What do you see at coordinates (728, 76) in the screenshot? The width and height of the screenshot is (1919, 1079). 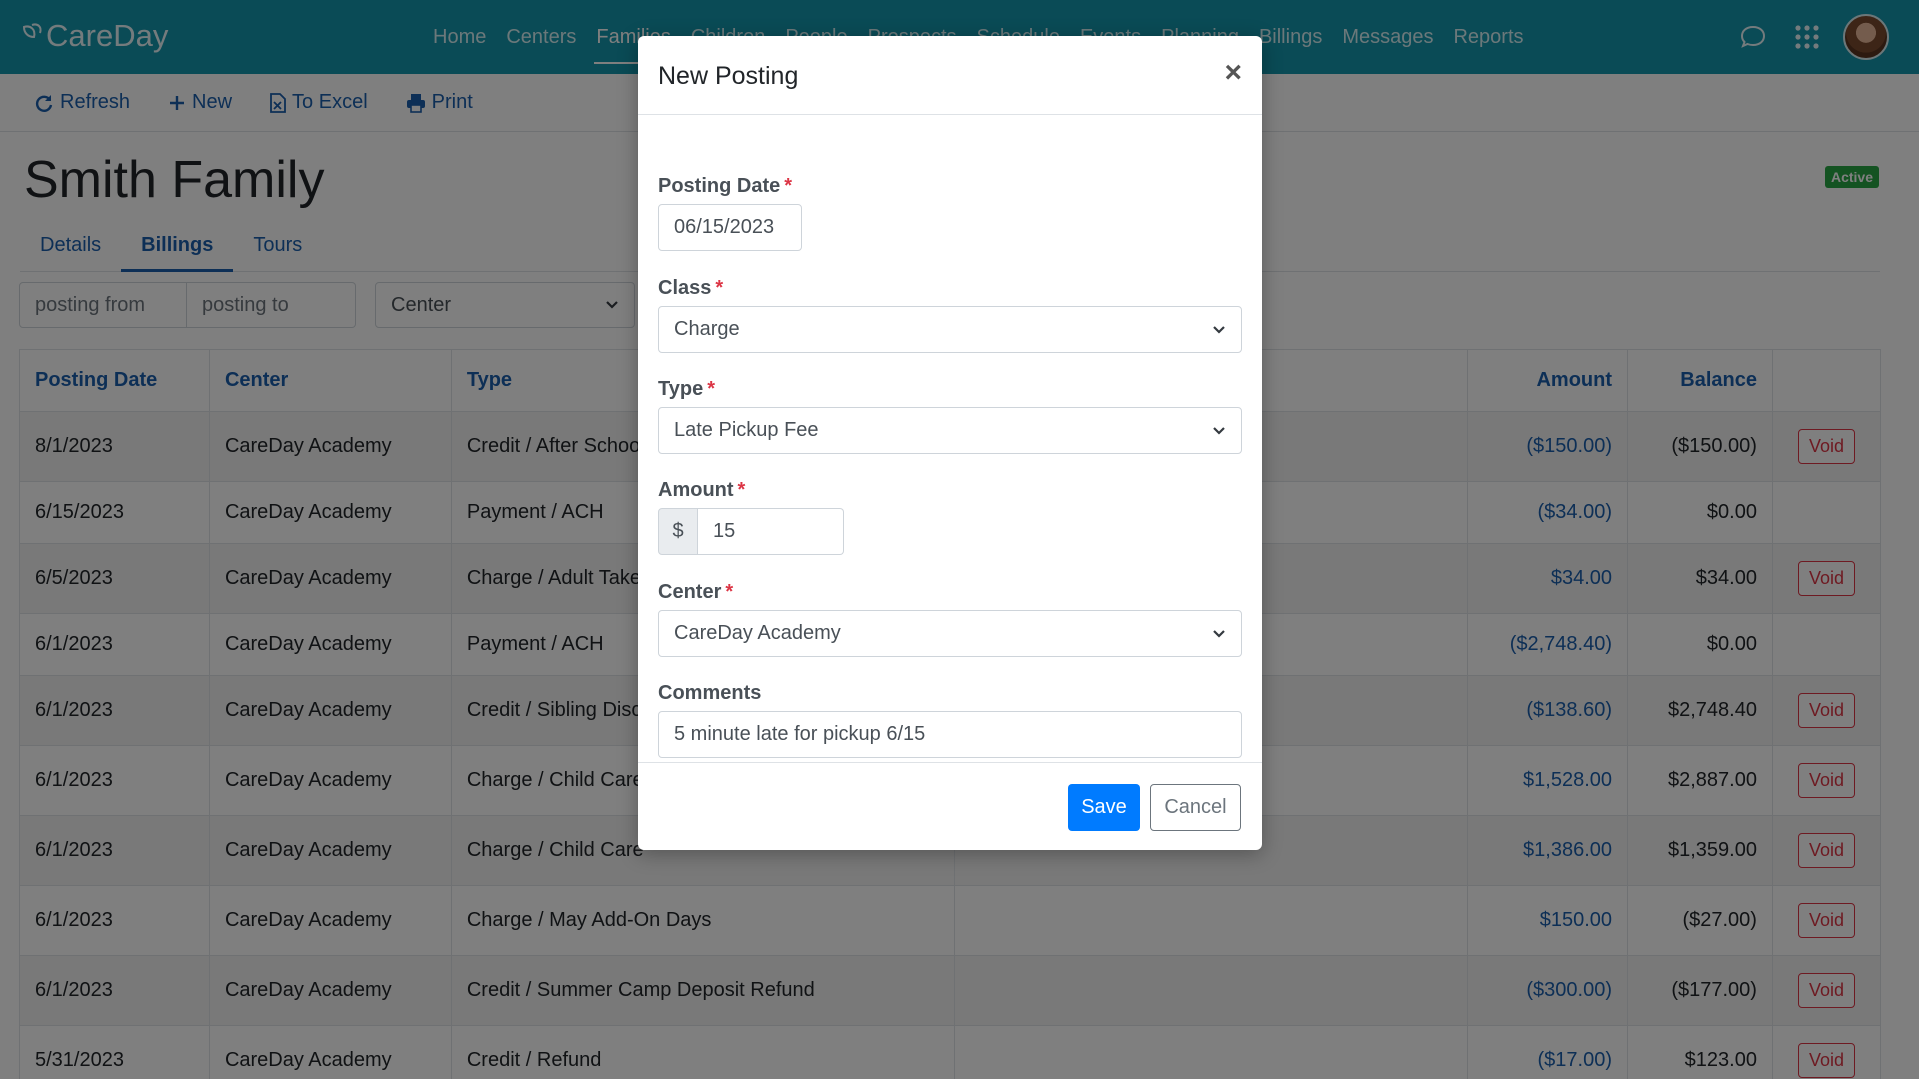 I see `modal-title: New Posting` at bounding box center [728, 76].